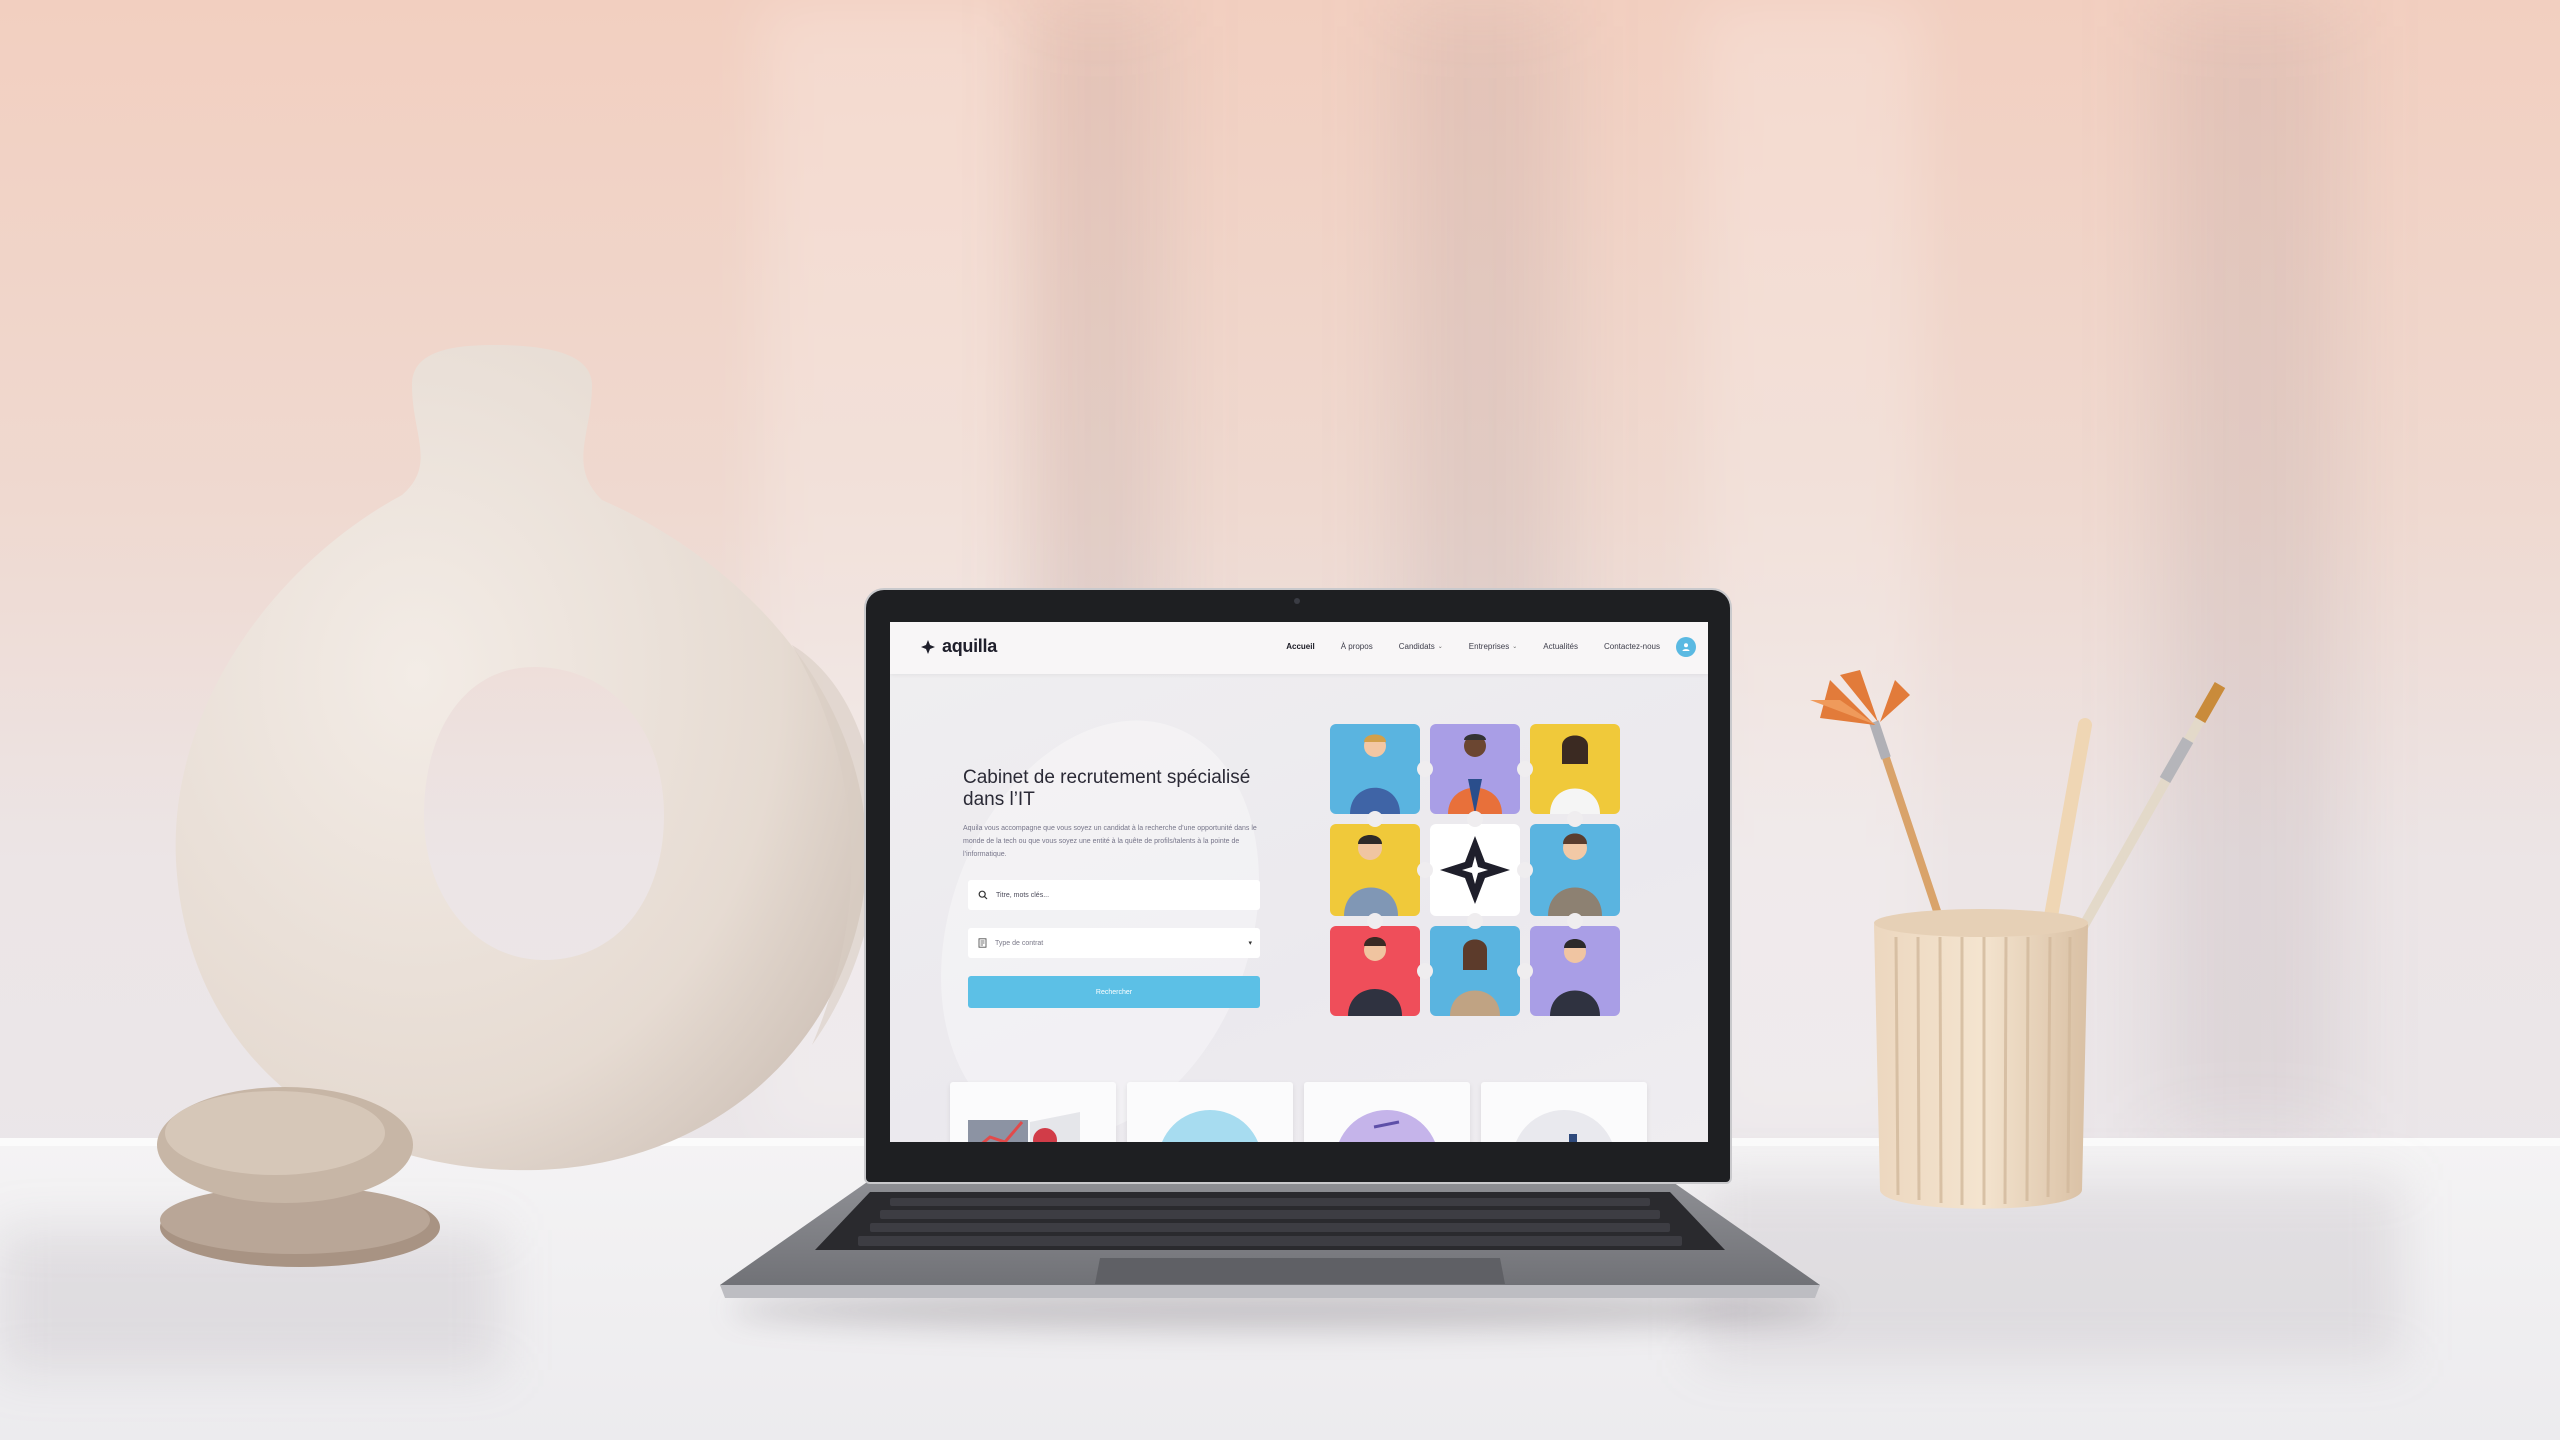 This screenshot has width=2560, height=1440. Describe the element at coordinates (1297, 601) in the screenshot. I see `webcam-icon` at that location.